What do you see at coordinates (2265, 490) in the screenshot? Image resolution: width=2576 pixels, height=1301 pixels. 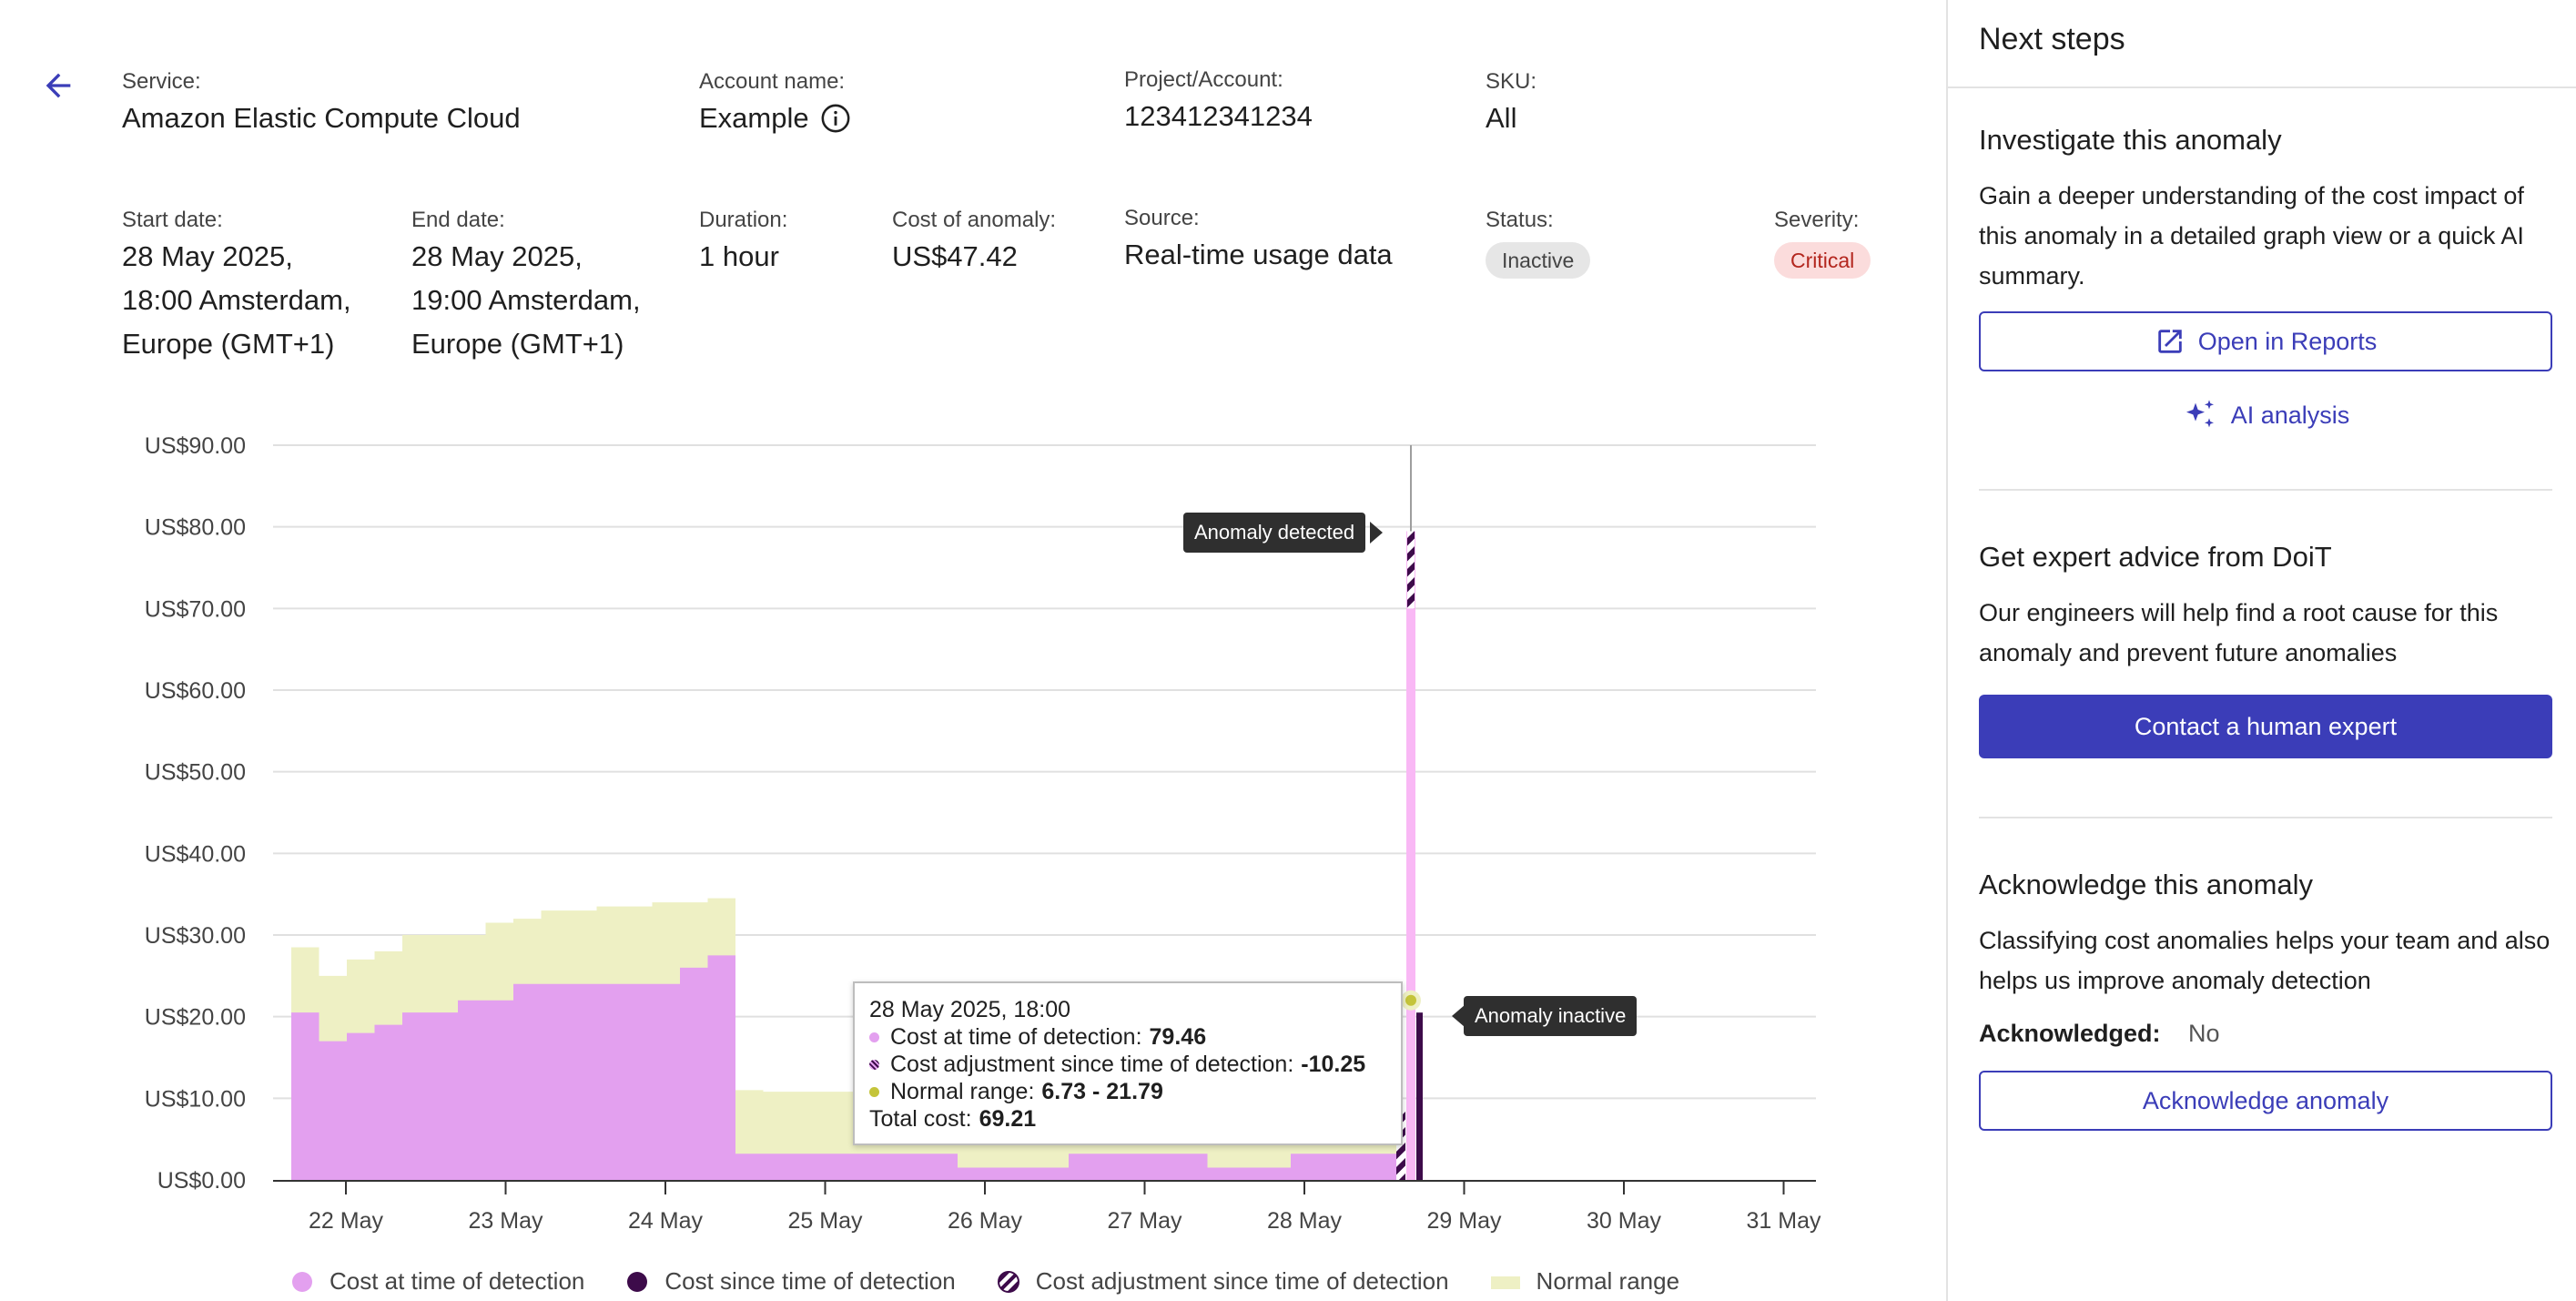 I see `section-divider` at bounding box center [2265, 490].